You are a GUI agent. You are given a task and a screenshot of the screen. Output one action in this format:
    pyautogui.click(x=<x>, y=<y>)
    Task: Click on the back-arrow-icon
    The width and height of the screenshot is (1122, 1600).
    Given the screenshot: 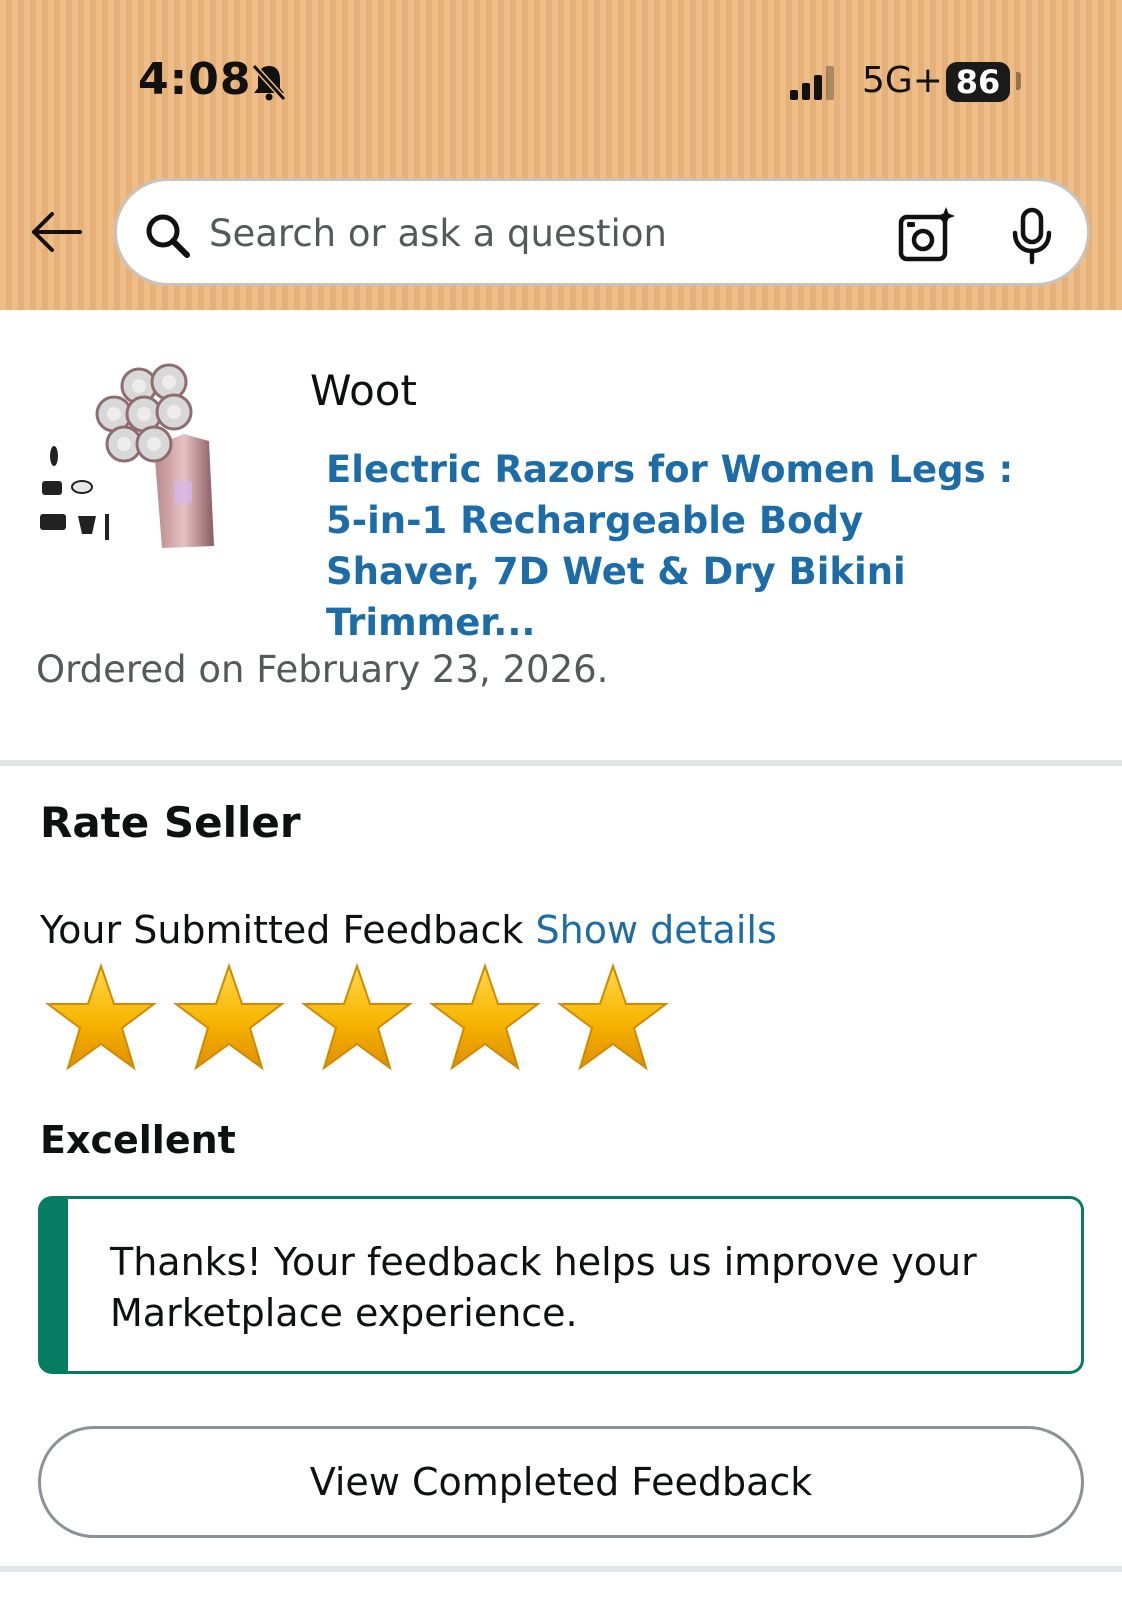 What is the action you would take?
    pyautogui.click(x=56, y=232)
    